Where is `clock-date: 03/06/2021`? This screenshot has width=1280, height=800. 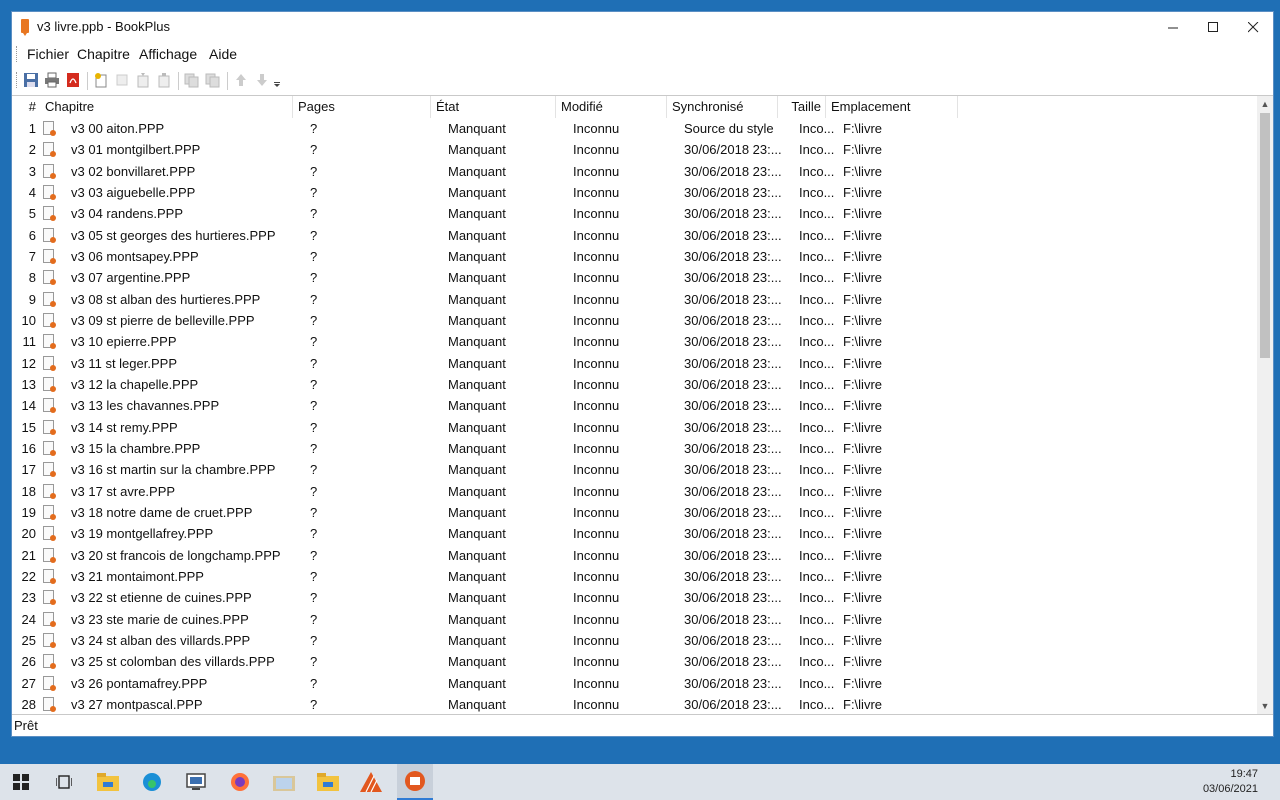 clock-date: 03/06/2021 is located at coordinates (1230, 789).